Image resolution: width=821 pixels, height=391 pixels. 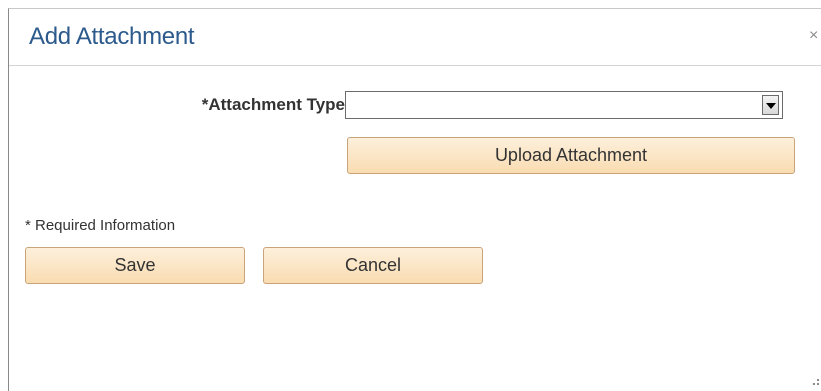 What do you see at coordinates (100, 225) in the screenshot?
I see `required-information-note: * Required Information` at bounding box center [100, 225].